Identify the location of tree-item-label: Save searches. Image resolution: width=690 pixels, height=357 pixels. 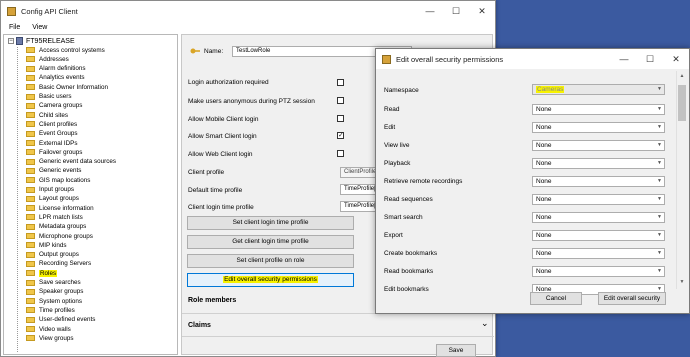
(60, 283).